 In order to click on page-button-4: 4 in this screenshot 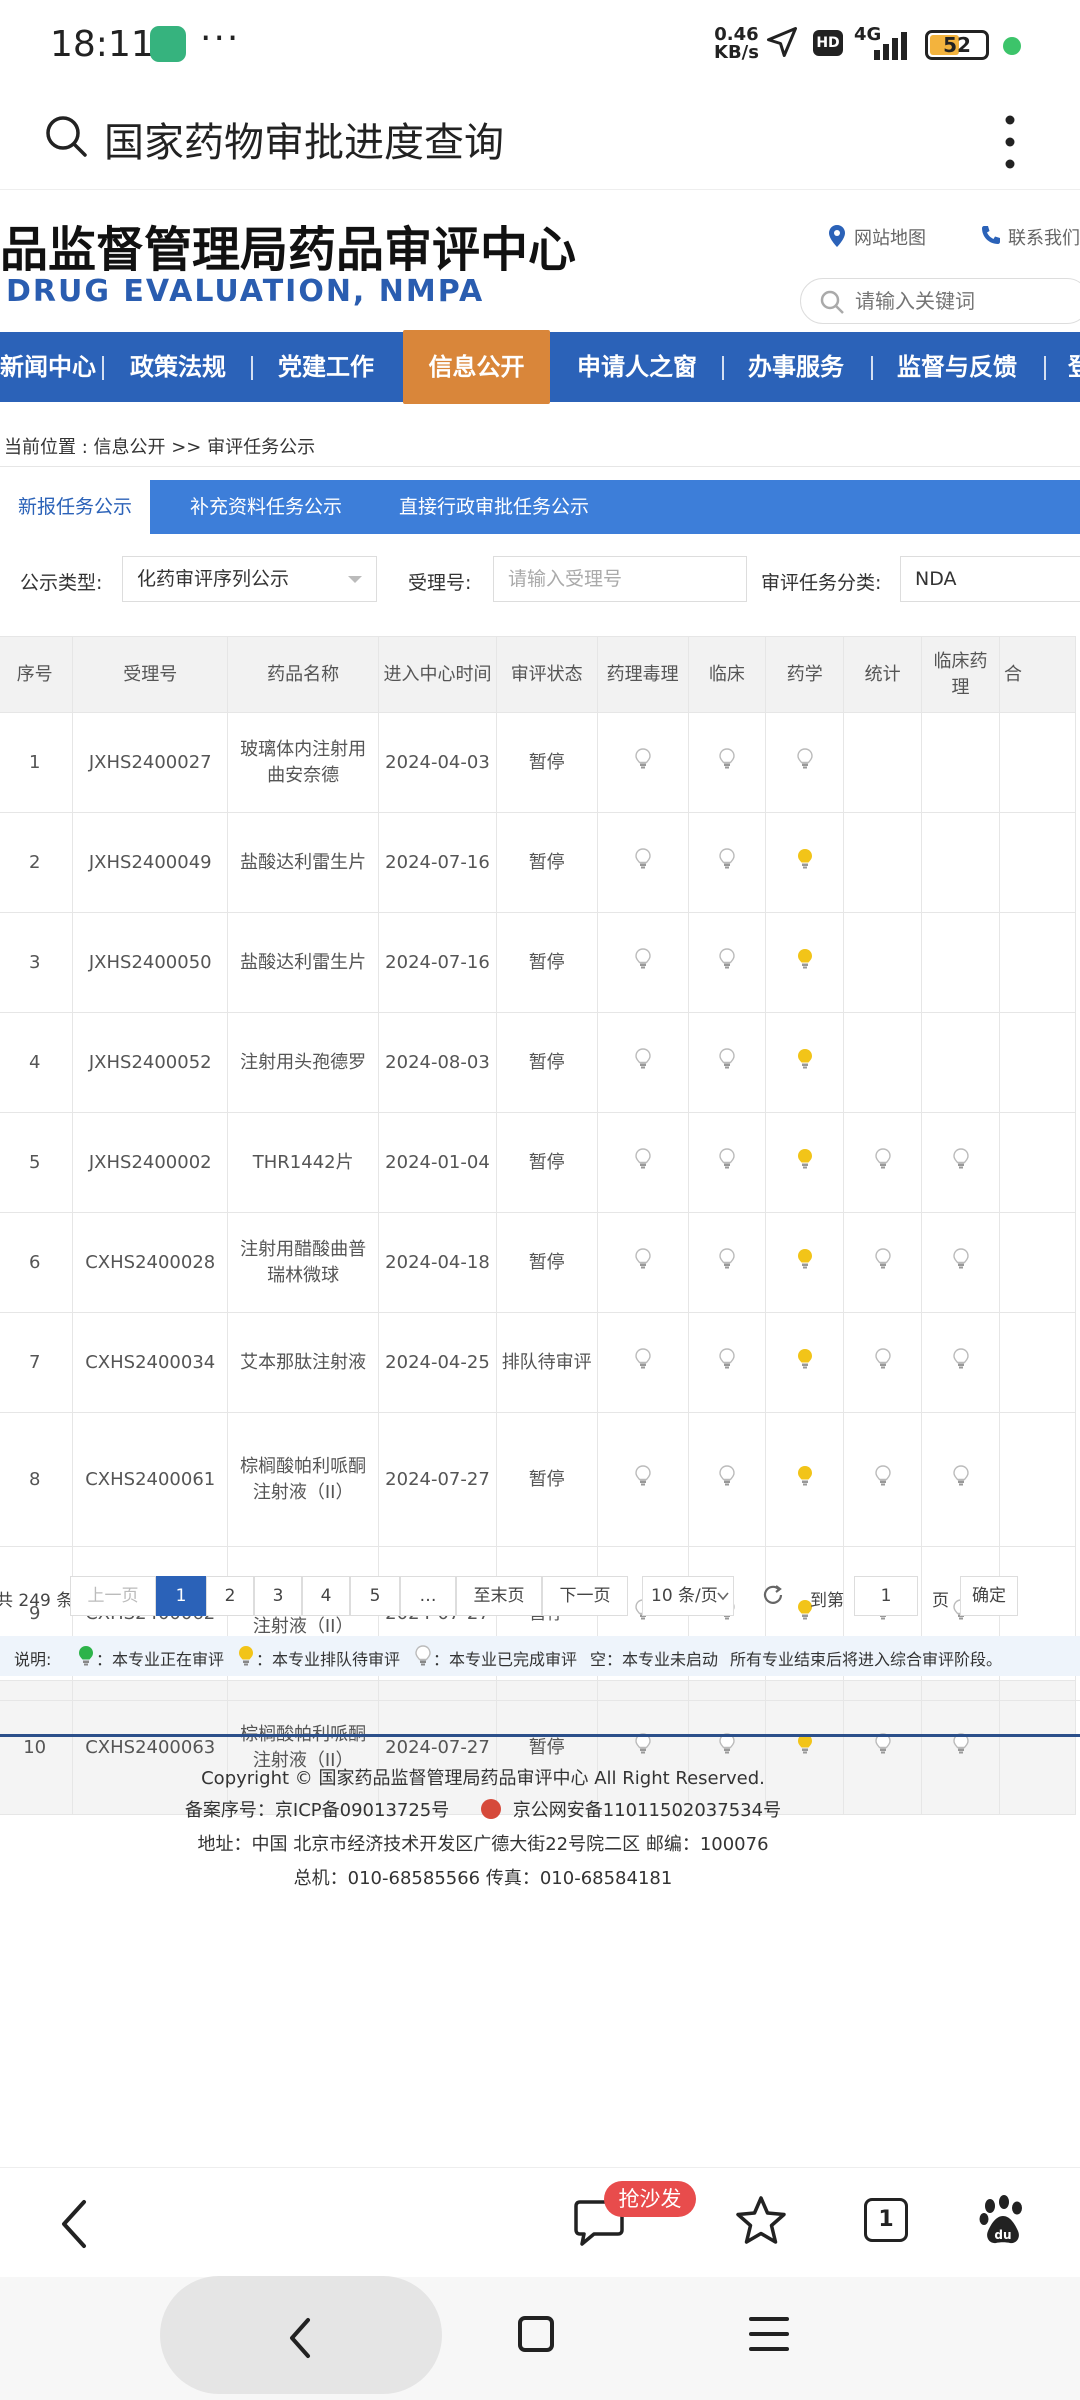, I will do `click(326, 1596)`.